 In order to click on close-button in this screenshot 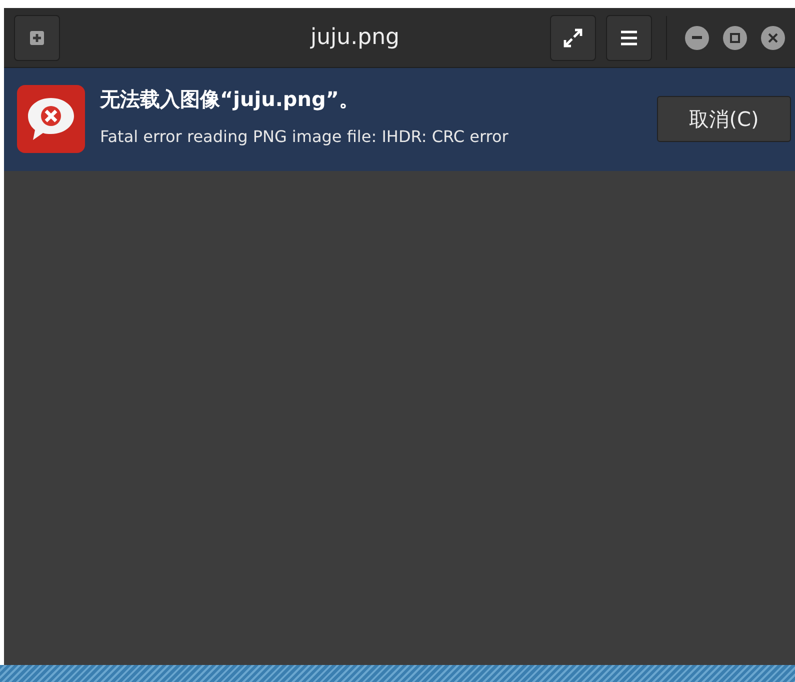, I will do `click(773, 38)`.